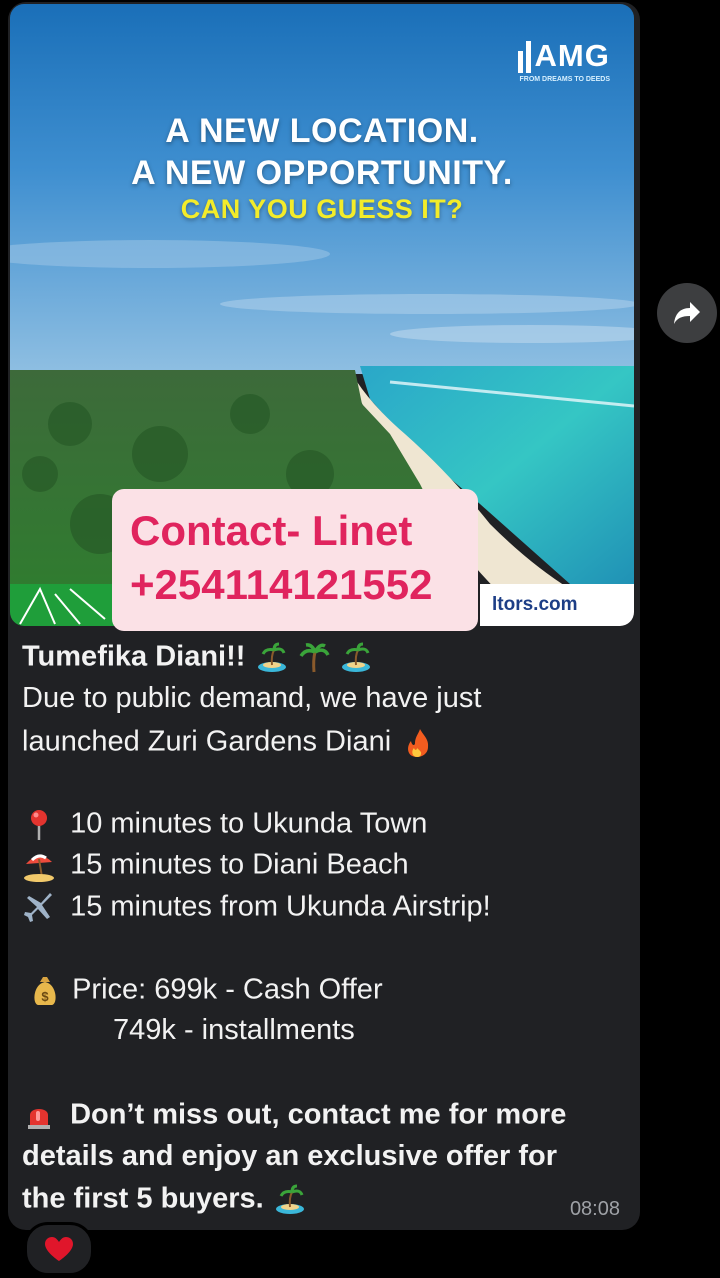  I want to click on siren-icon, so click(39, 1119).